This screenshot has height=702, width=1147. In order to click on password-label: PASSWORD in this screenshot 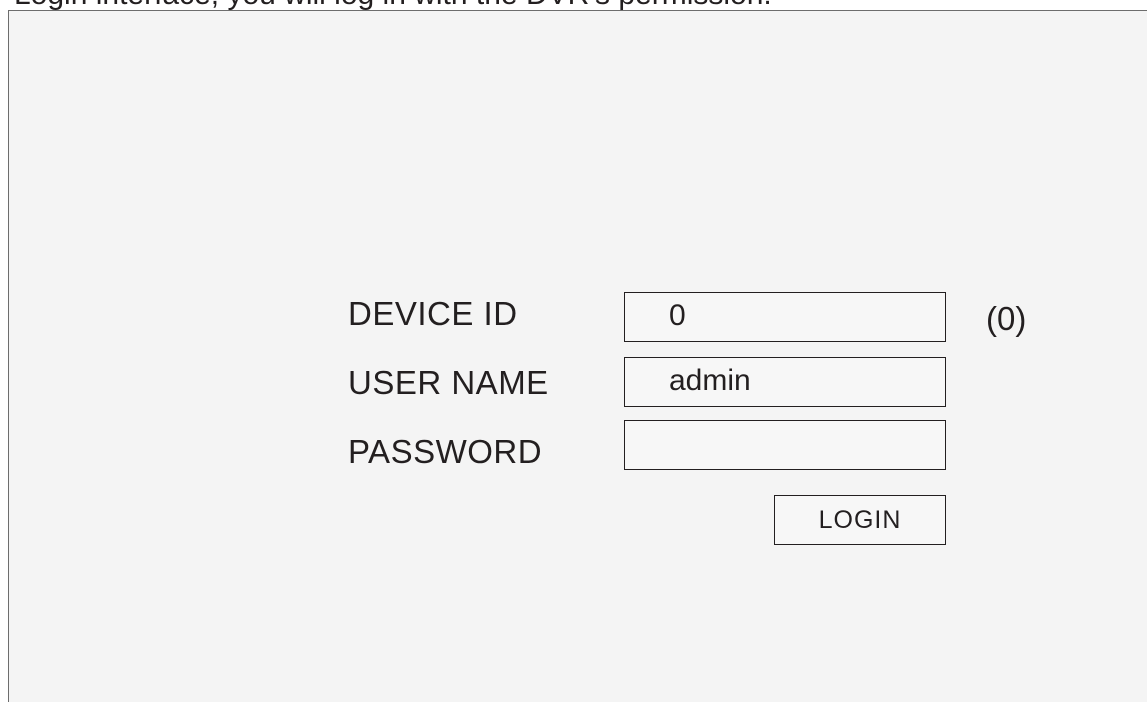, I will do `click(445, 451)`.